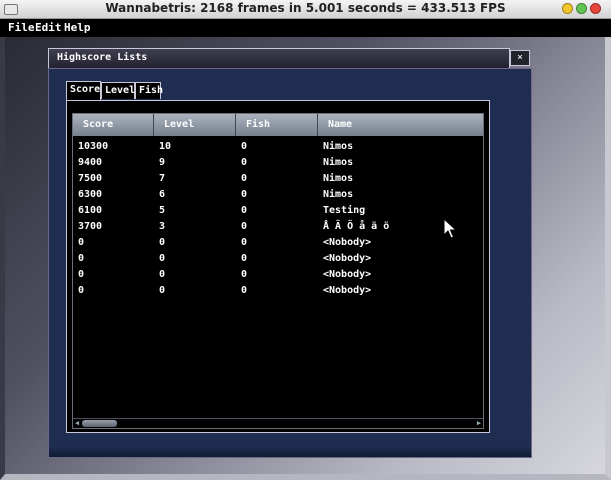  I want to click on level-cell: 3, so click(162, 226).